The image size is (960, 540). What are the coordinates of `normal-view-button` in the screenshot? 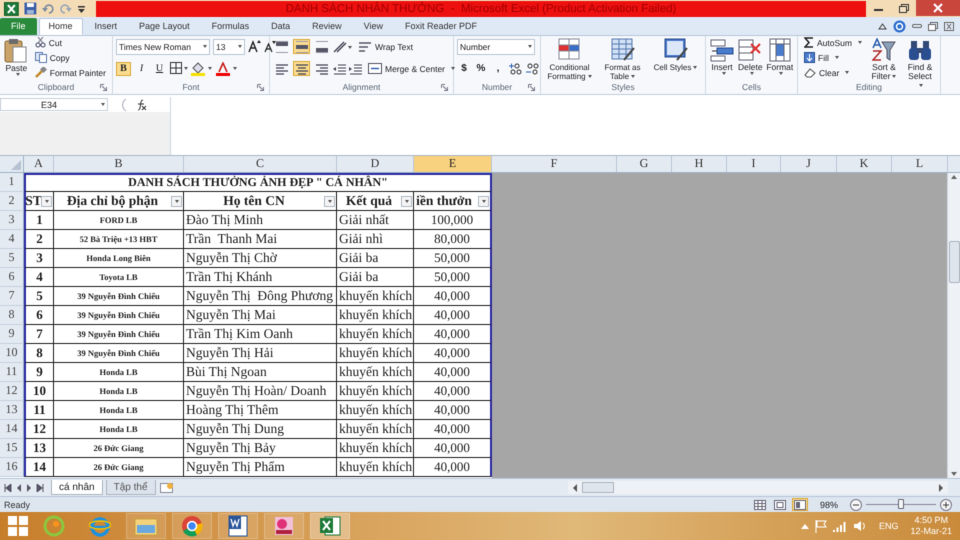 It's located at (760, 505).